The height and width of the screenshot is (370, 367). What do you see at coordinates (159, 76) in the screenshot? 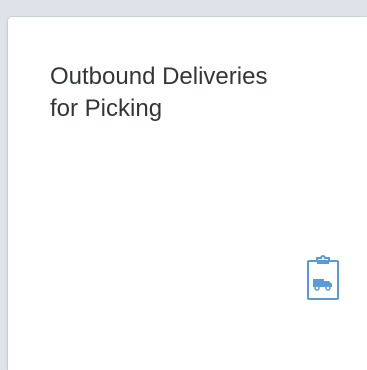
I see `tile-title-line-1: Outbound Deliveries` at bounding box center [159, 76].